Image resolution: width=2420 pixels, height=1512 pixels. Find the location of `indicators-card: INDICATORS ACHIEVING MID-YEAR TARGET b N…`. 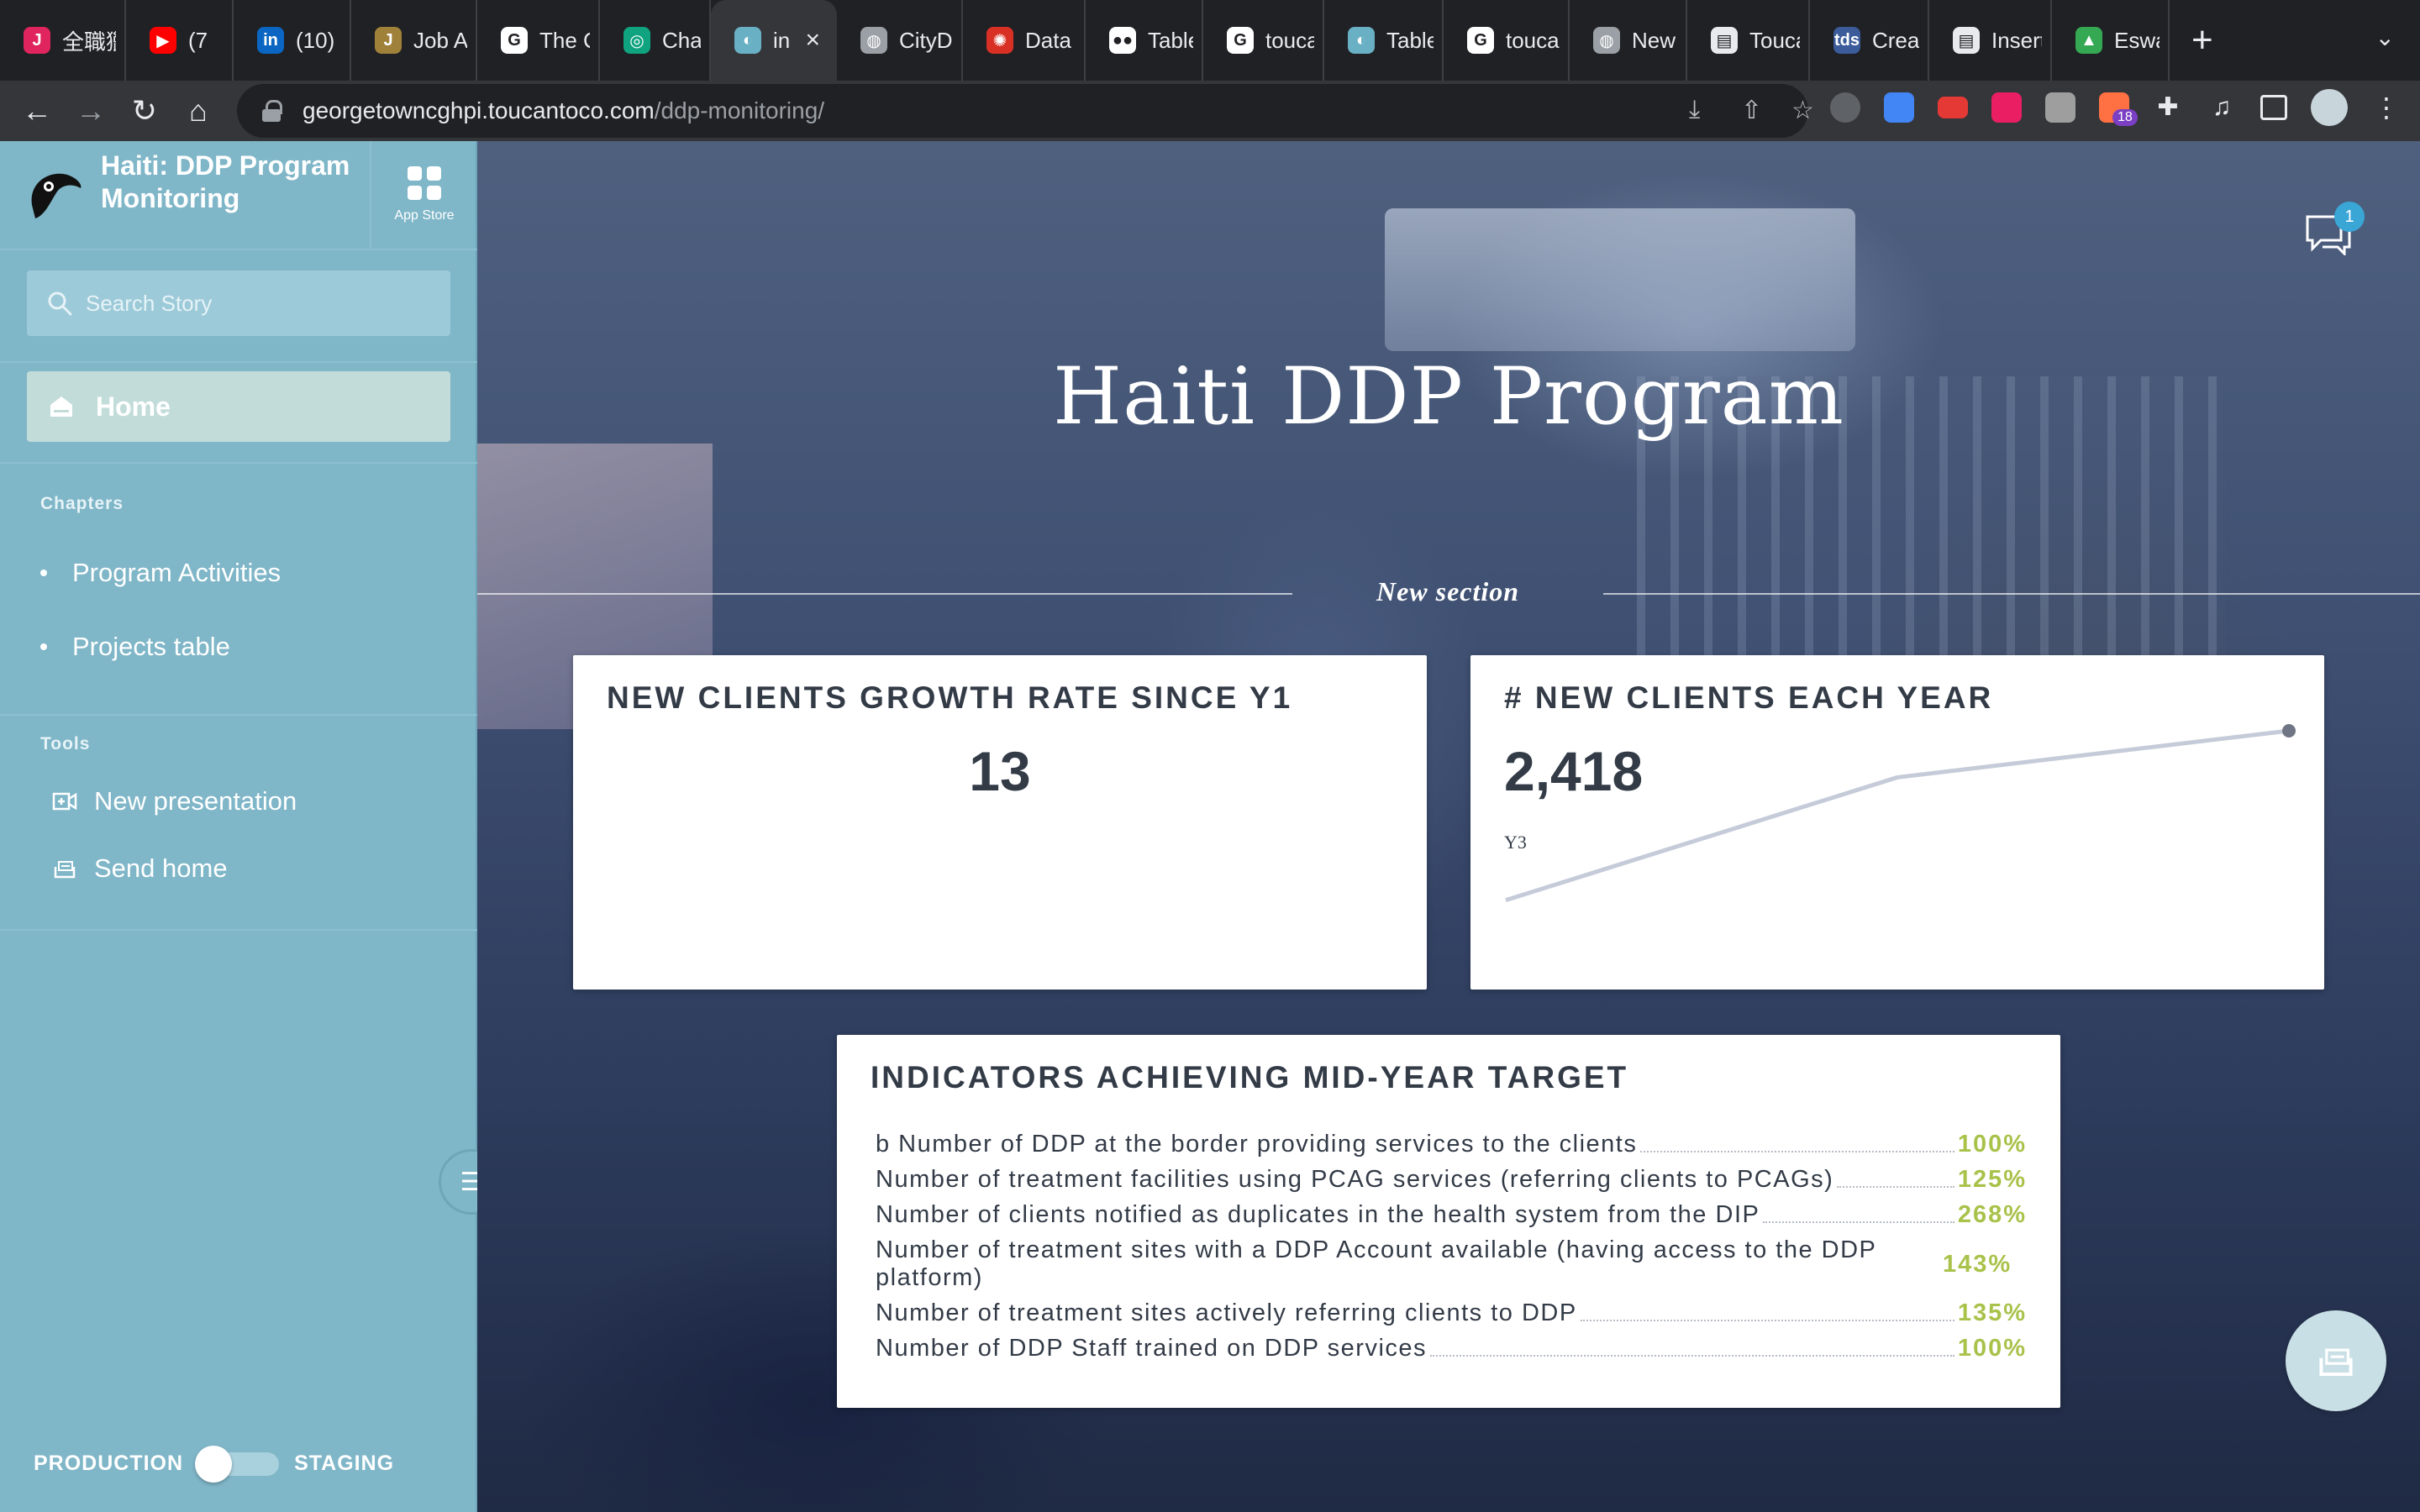

indicators-card: INDICATORS ACHIEVING MID-YEAR TARGET b N… is located at coordinates (1448, 1221).